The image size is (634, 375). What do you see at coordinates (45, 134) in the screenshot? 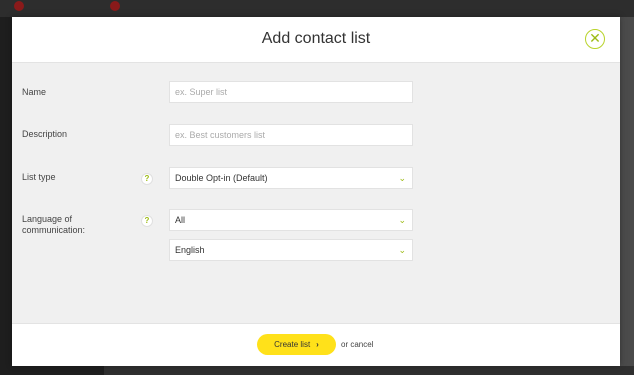
I see `description-label: Description` at bounding box center [45, 134].